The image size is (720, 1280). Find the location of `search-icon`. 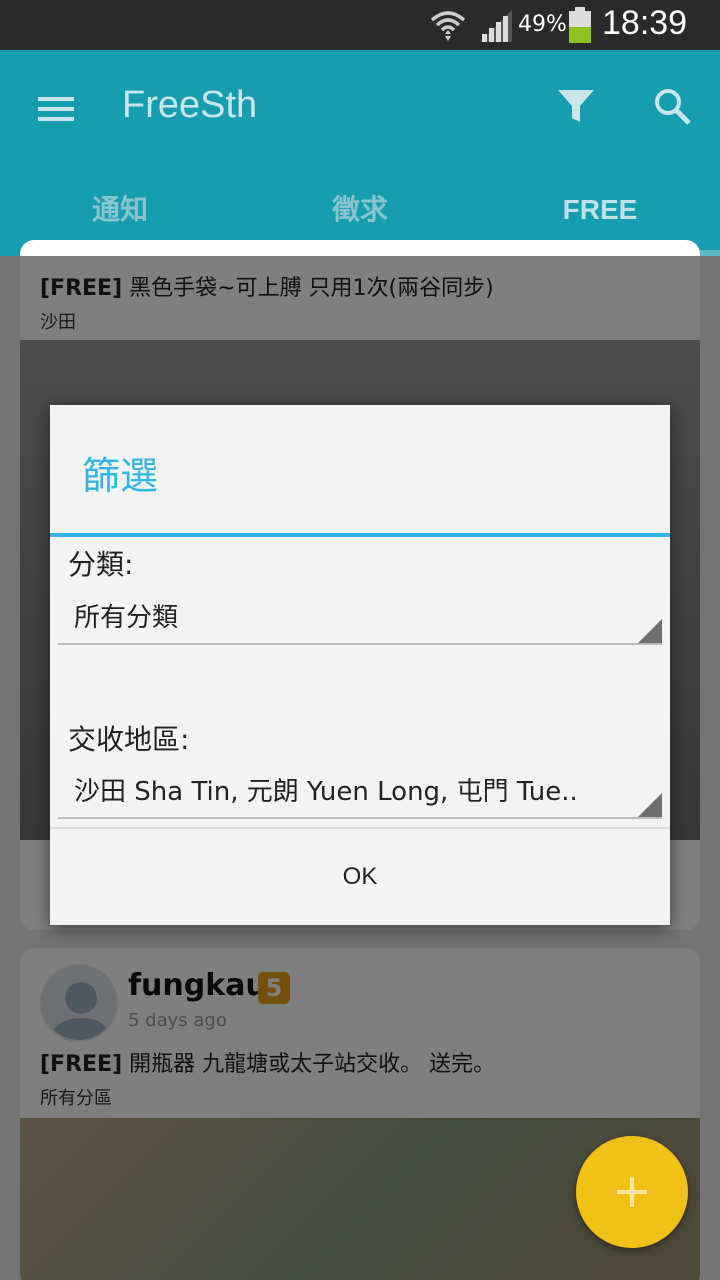

search-icon is located at coordinates (672, 106).